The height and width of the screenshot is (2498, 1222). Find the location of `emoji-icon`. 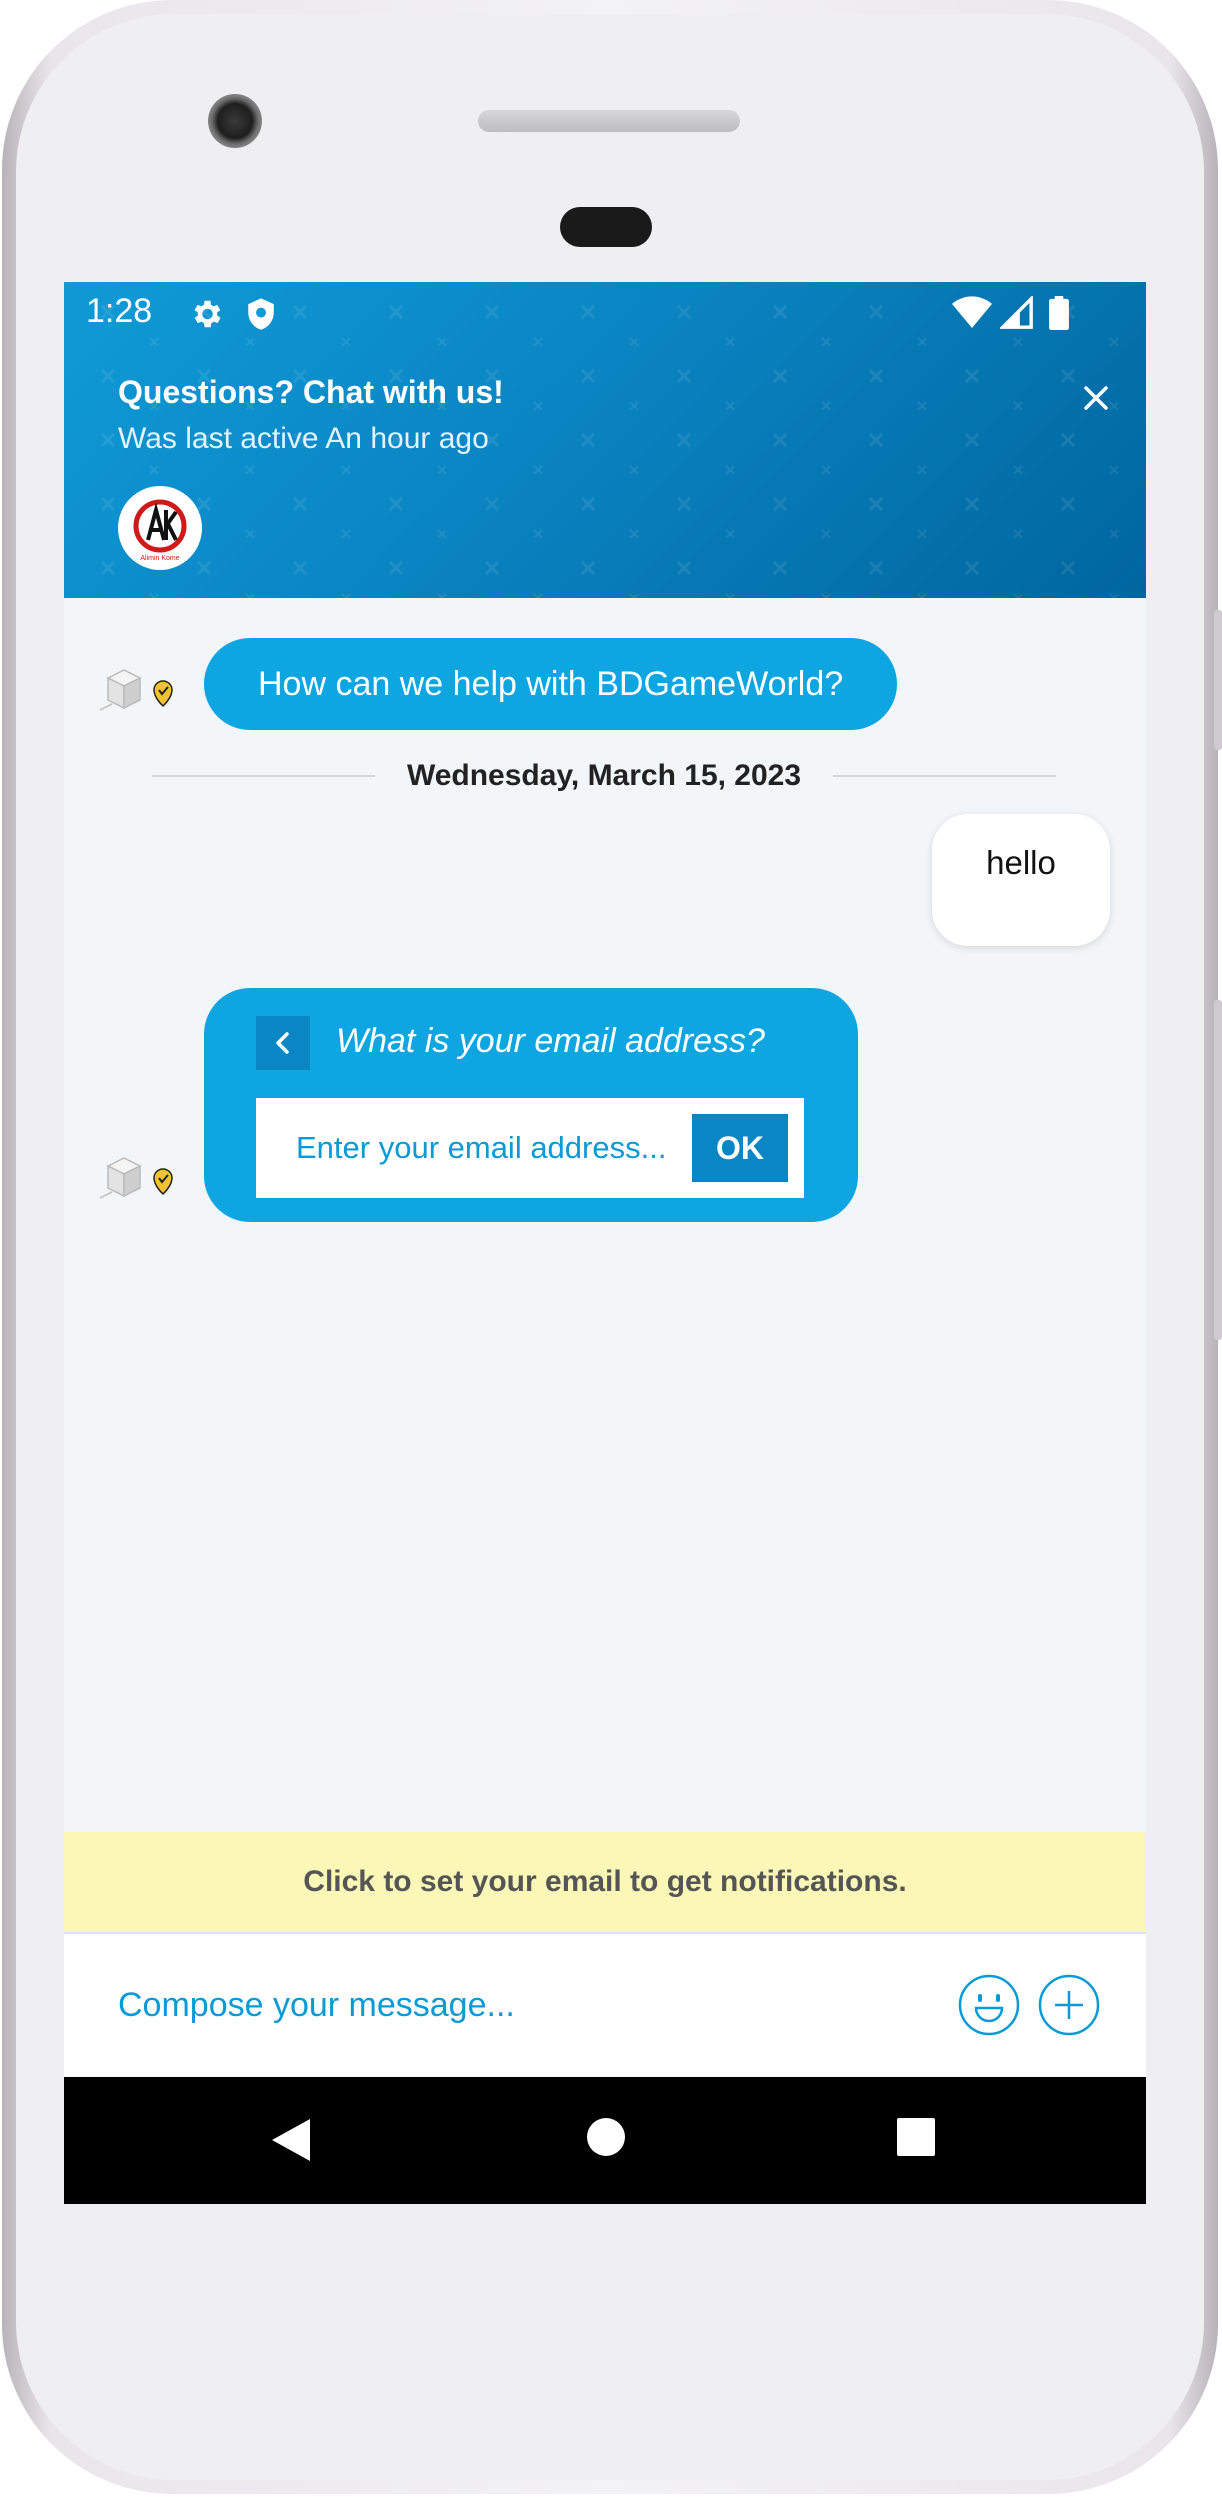

emoji-icon is located at coordinates (989, 2005).